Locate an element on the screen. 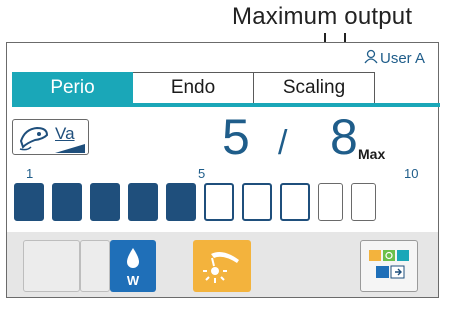  water-drop-icon is located at coordinates (133, 260).